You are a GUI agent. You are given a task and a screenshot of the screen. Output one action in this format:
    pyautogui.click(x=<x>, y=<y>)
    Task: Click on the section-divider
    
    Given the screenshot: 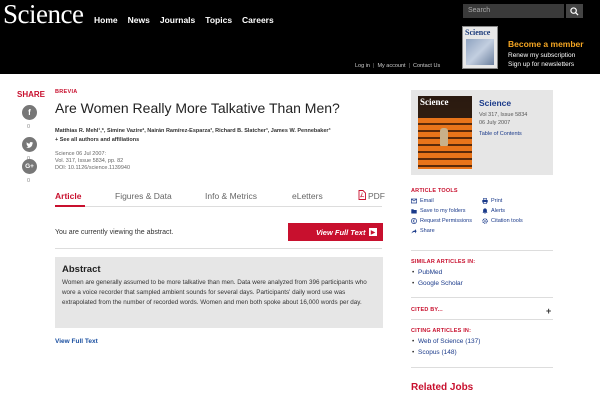 What is the action you would take?
    pyautogui.click(x=218, y=248)
    